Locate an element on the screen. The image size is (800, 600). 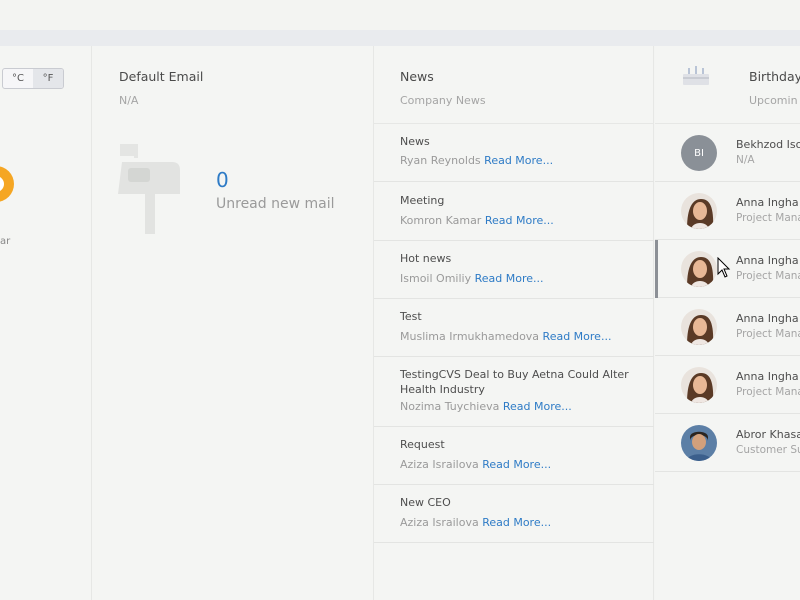
news-item-author: Ryan Reynolds is located at coordinates (440, 160).